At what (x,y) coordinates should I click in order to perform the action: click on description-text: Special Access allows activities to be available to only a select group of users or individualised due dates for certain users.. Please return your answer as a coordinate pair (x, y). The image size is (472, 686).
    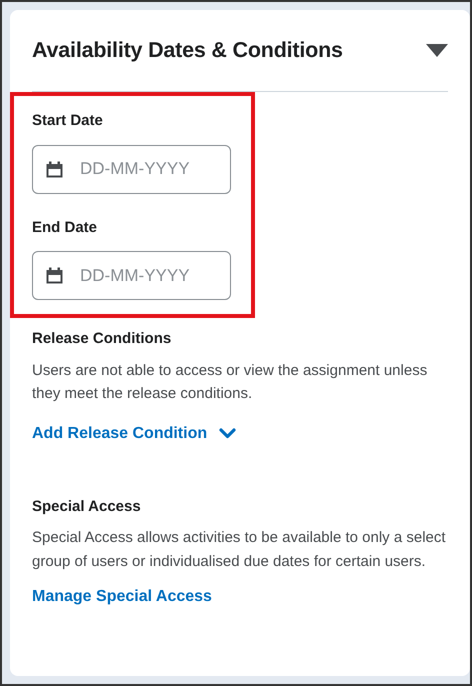
    Looking at the image, I should click on (239, 550).